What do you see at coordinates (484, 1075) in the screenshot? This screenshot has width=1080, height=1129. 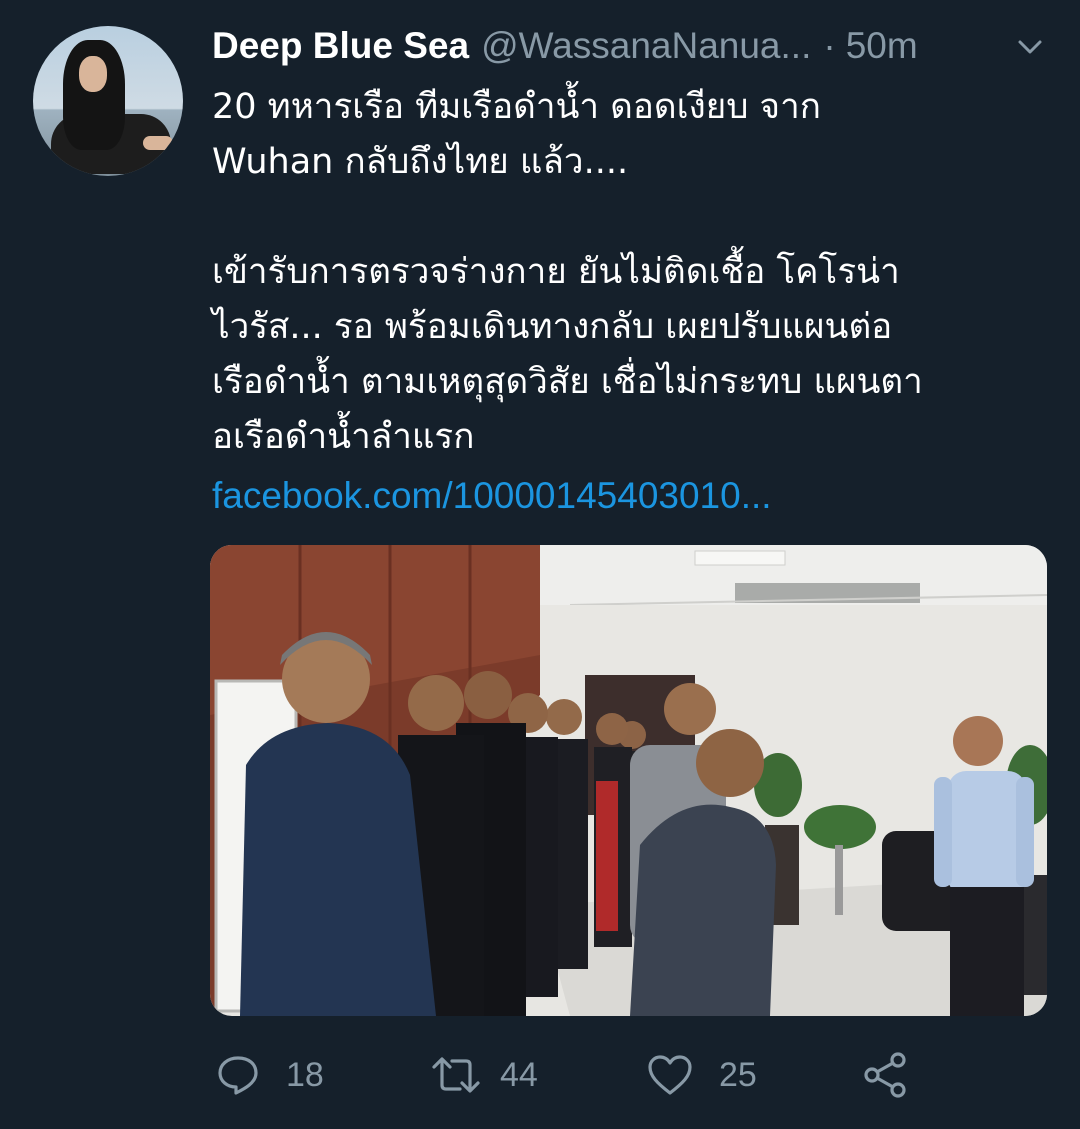 I see `retweet-button: 44` at bounding box center [484, 1075].